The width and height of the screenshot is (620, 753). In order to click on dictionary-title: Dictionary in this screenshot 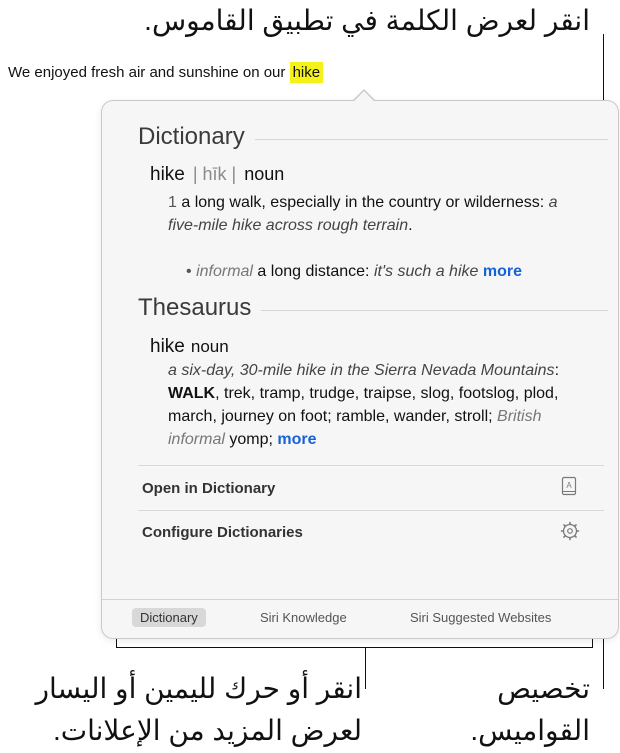, I will do `click(191, 136)`.